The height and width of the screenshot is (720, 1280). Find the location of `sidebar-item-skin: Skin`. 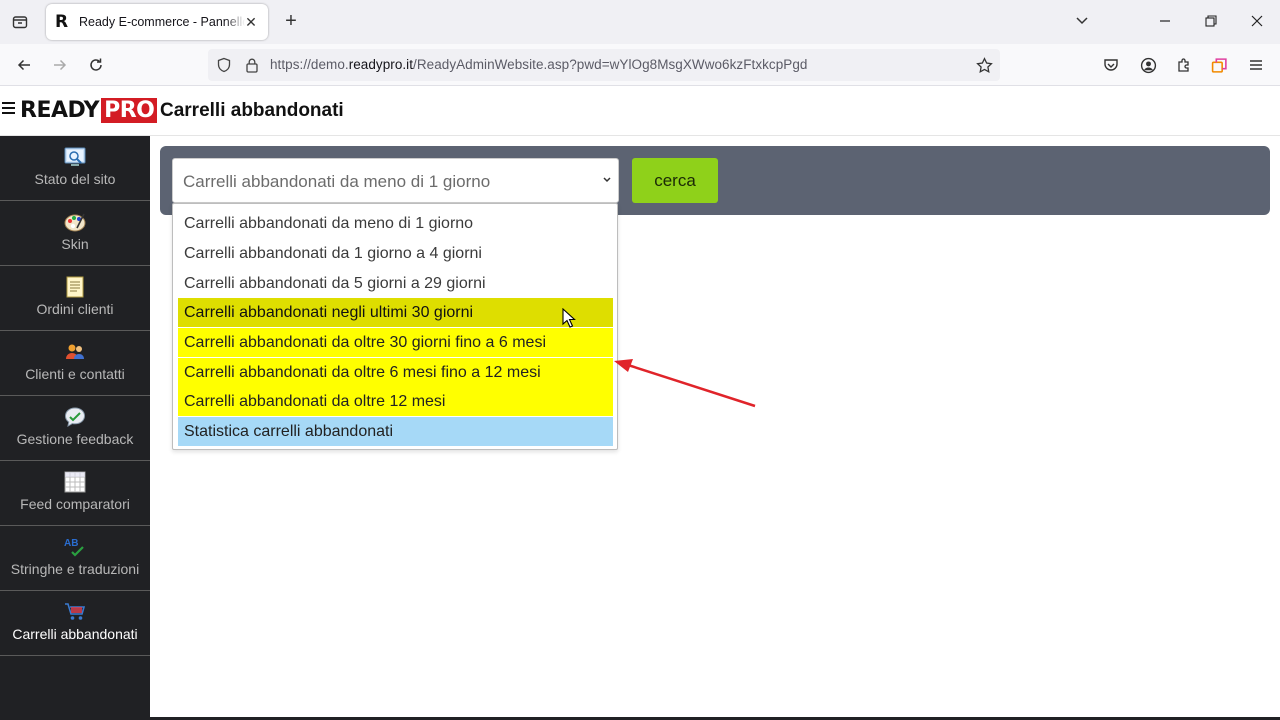

sidebar-item-skin: Skin is located at coordinates (75, 233).